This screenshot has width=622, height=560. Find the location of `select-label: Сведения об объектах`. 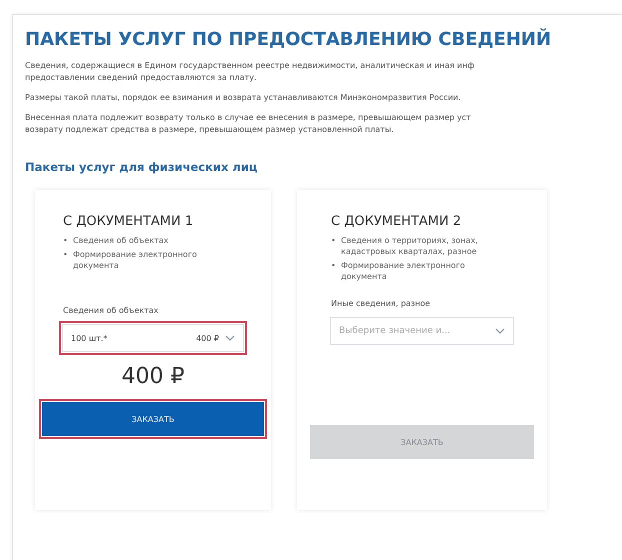

select-label: Сведения об объектах is located at coordinates (111, 310).